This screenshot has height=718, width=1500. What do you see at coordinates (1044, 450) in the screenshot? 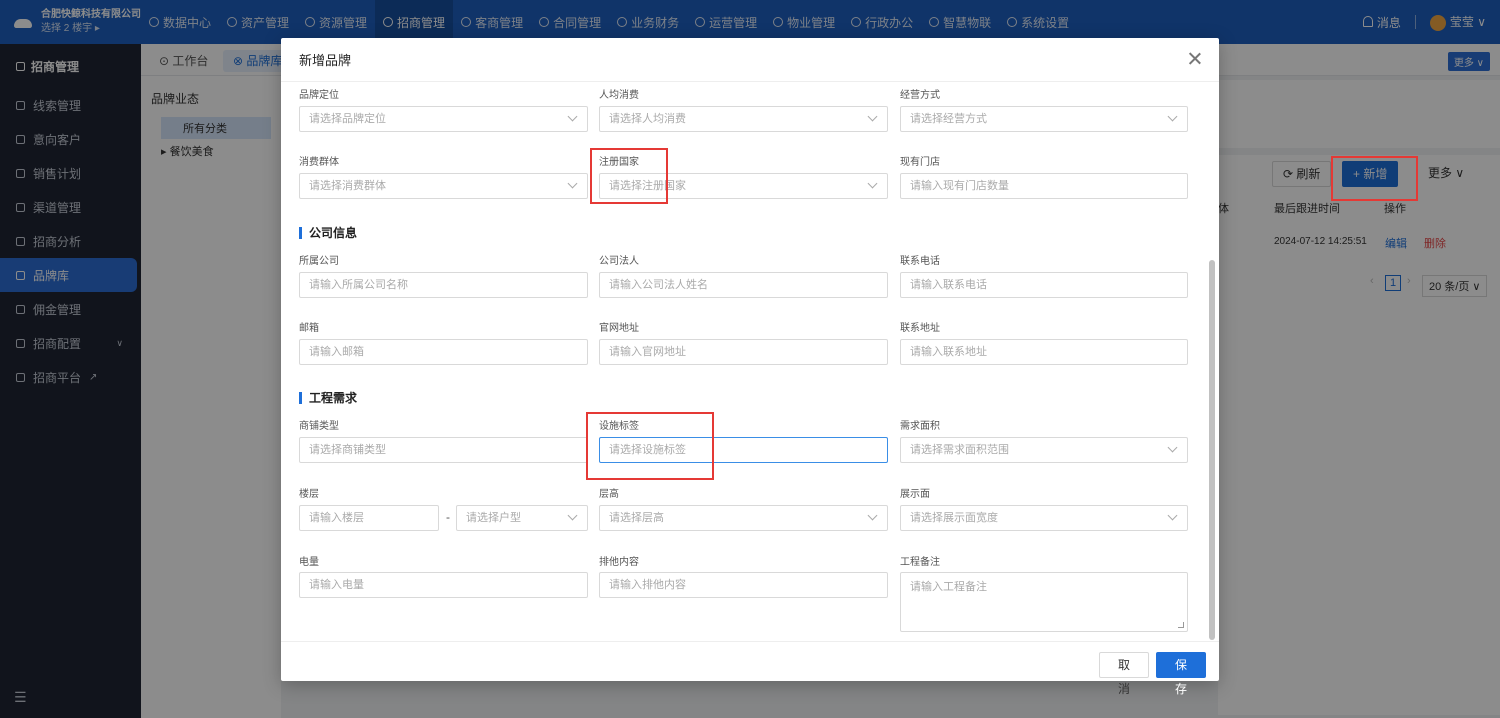
I see `area-select: 请选择需求面积范围` at bounding box center [1044, 450].